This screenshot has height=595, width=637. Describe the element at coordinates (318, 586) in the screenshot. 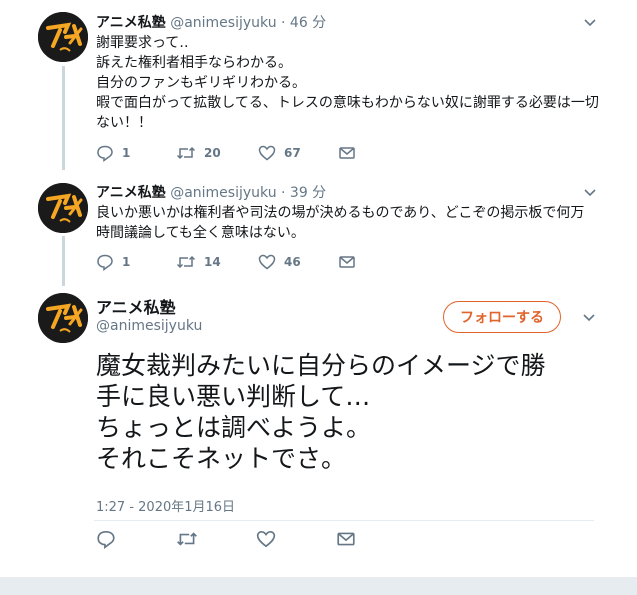

I see `bottom-separator-bar` at that location.